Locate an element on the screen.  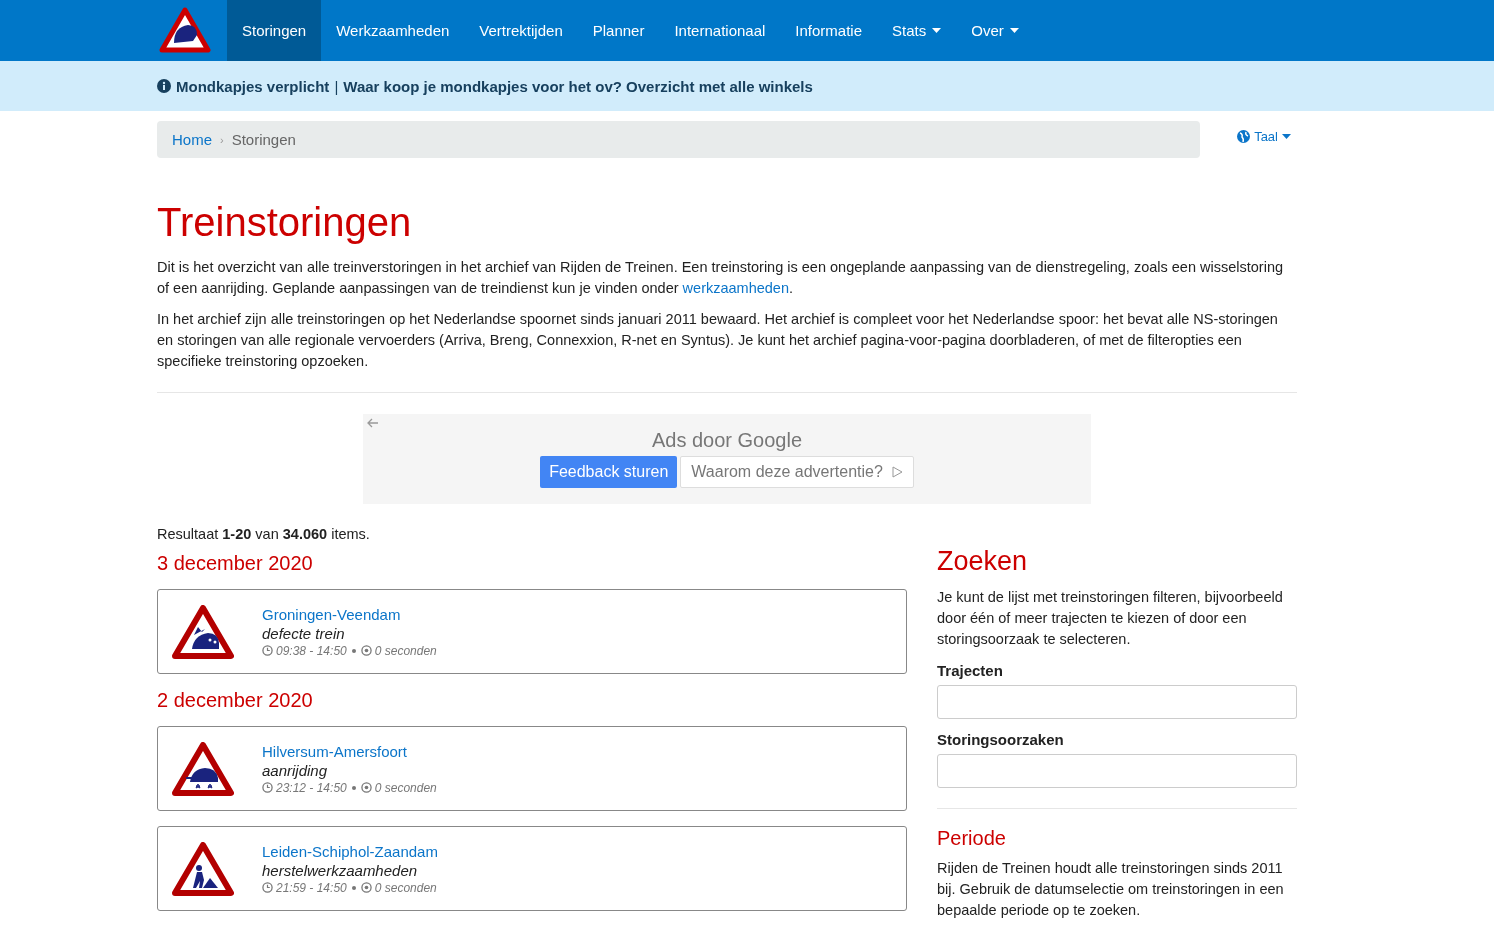
nav-link: Internationaal is located at coordinates (720, 30).